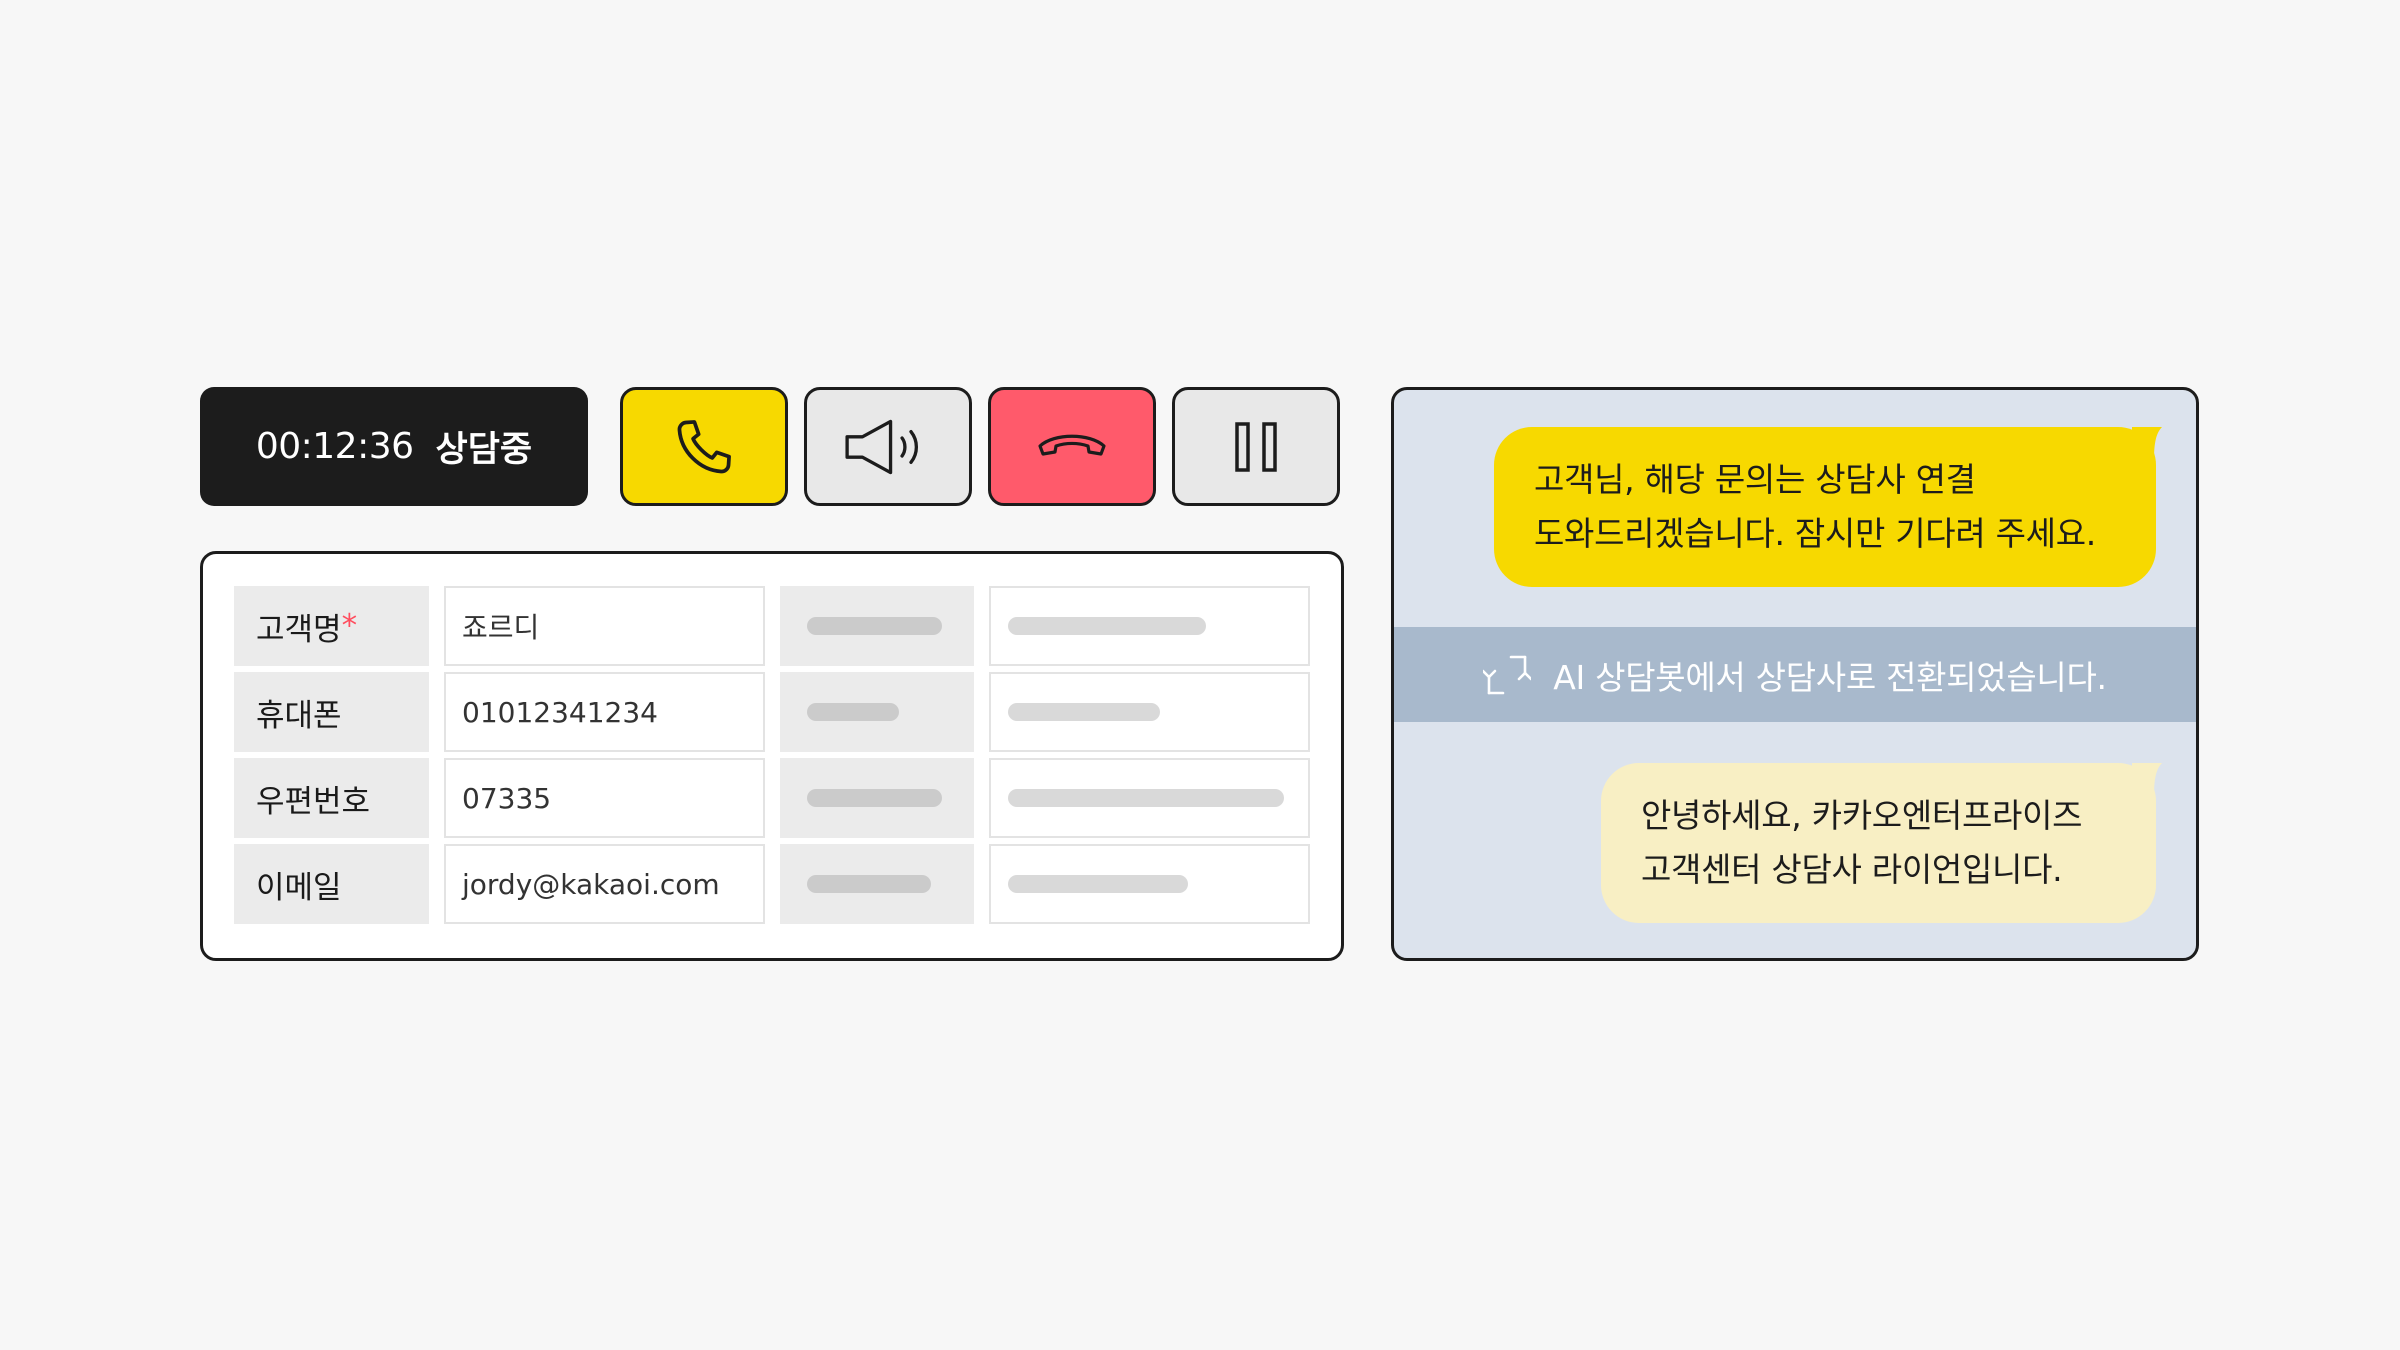  I want to click on message-line: 고객센터 상담사 라이언입니다., so click(1852, 869).